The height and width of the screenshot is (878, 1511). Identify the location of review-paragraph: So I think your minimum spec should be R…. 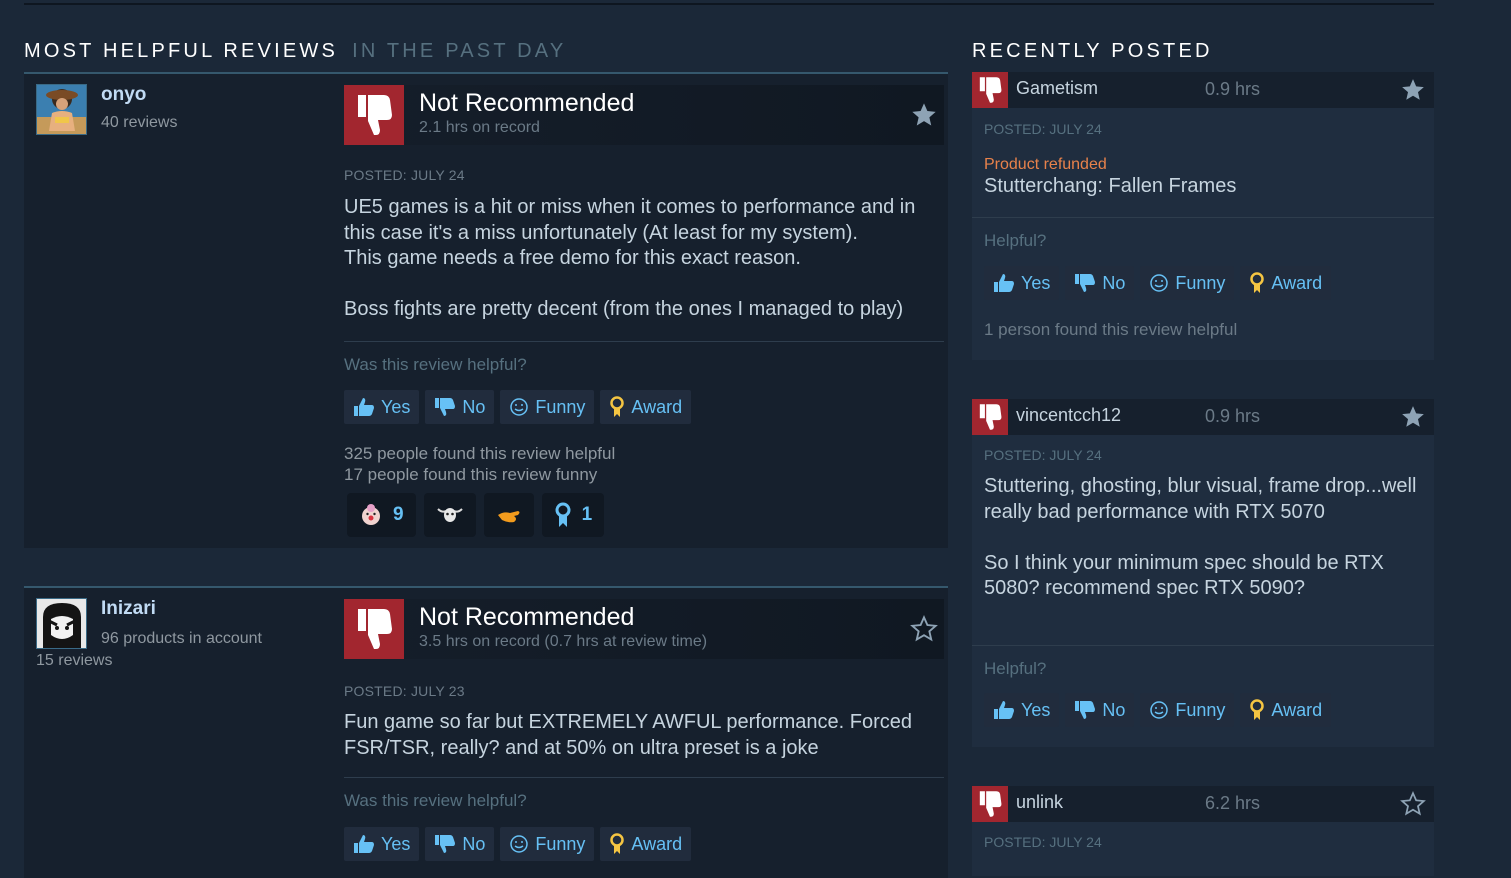
(1184, 575).